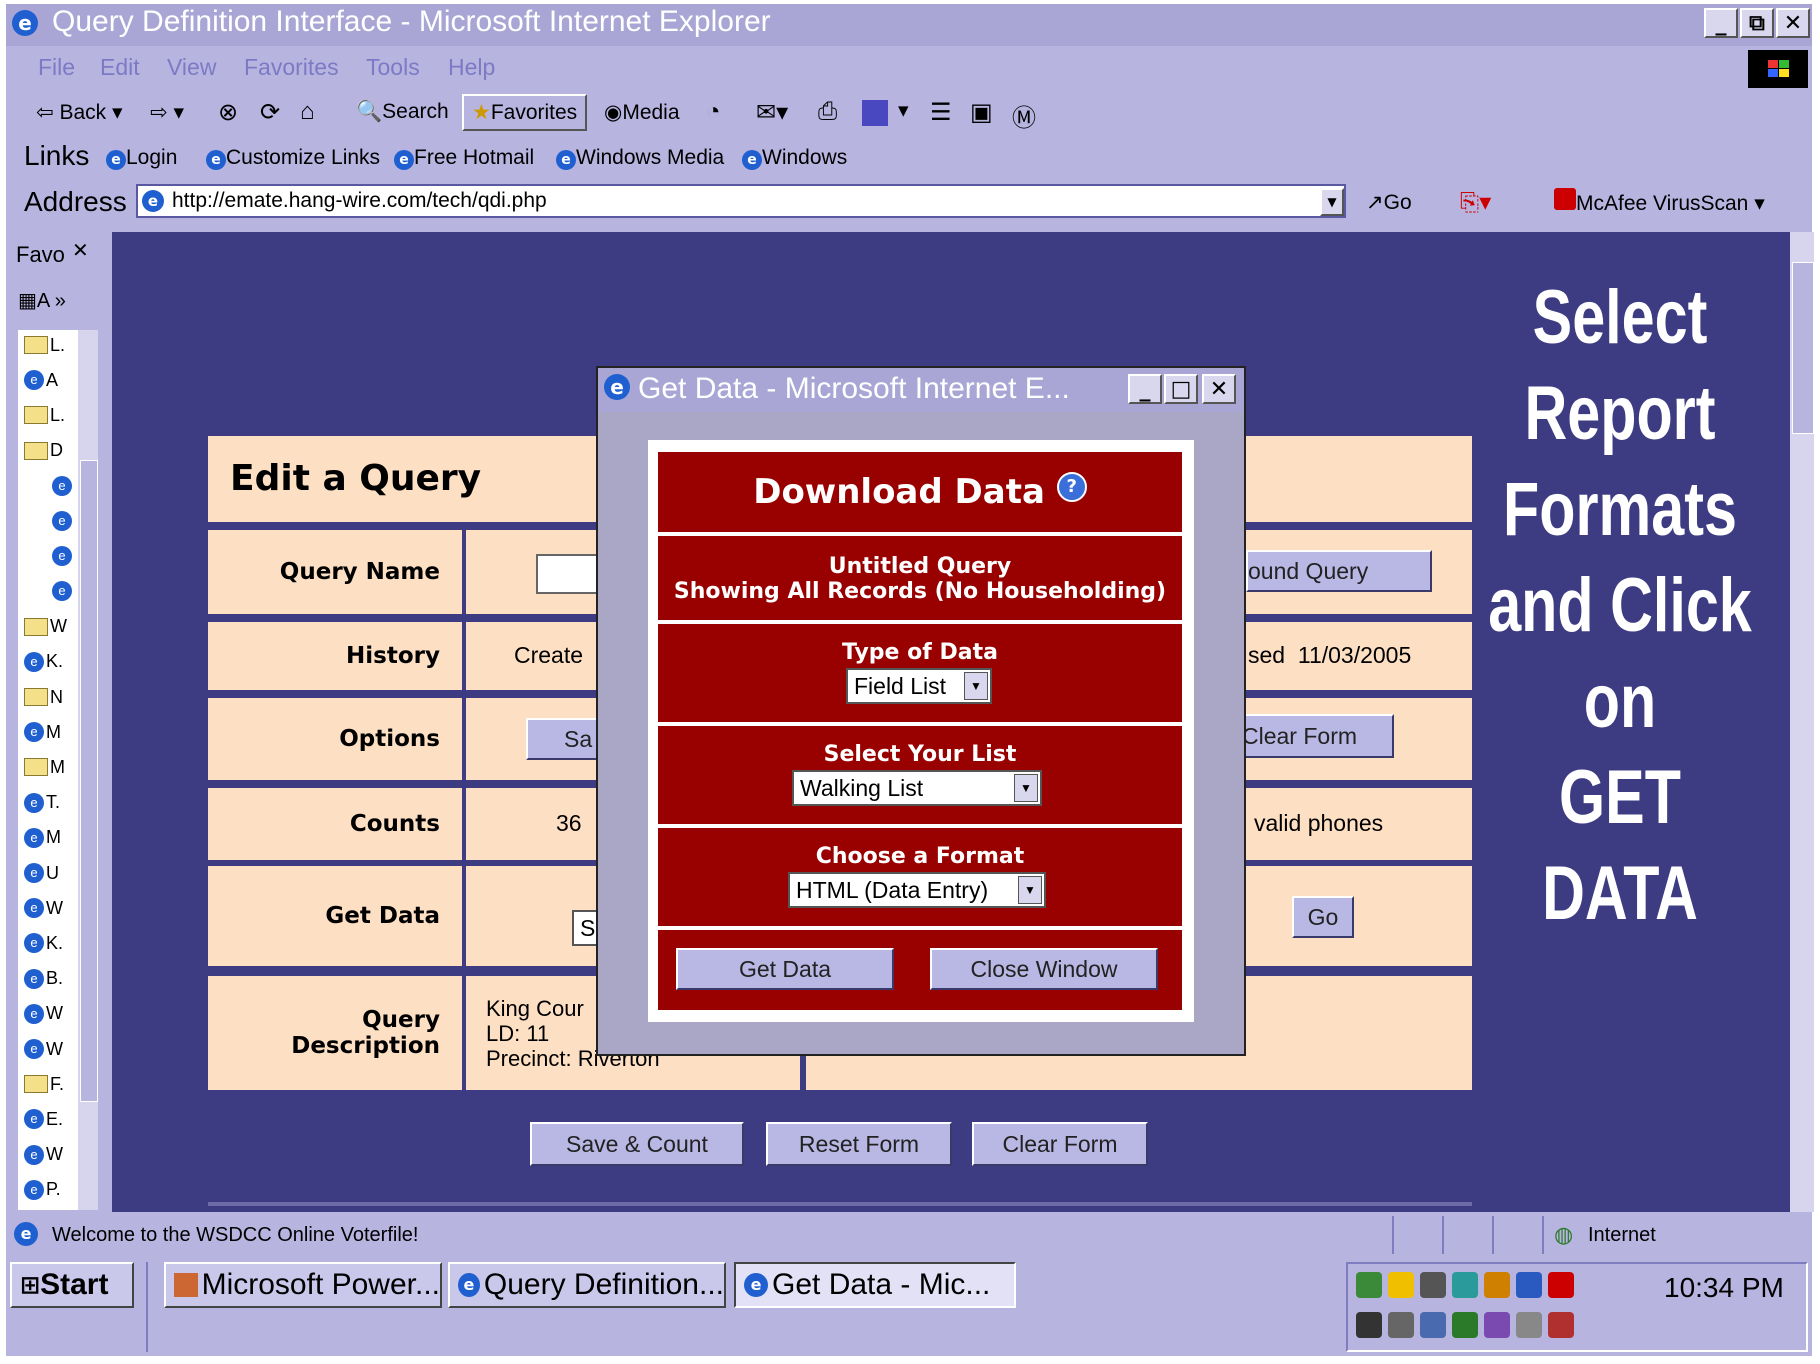 This screenshot has height=1364, width=1820. What do you see at coordinates (827, 112) in the screenshot?
I see `print-icon: ⎙` at bounding box center [827, 112].